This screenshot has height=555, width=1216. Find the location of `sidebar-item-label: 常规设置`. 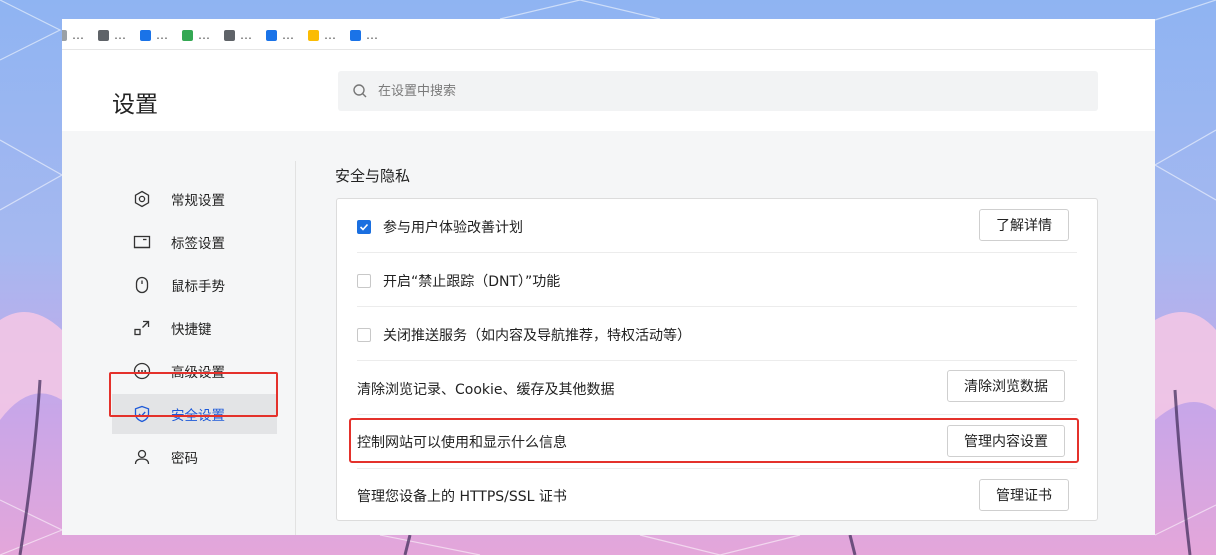

sidebar-item-label: 常规设置 is located at coordinates (198, 201).